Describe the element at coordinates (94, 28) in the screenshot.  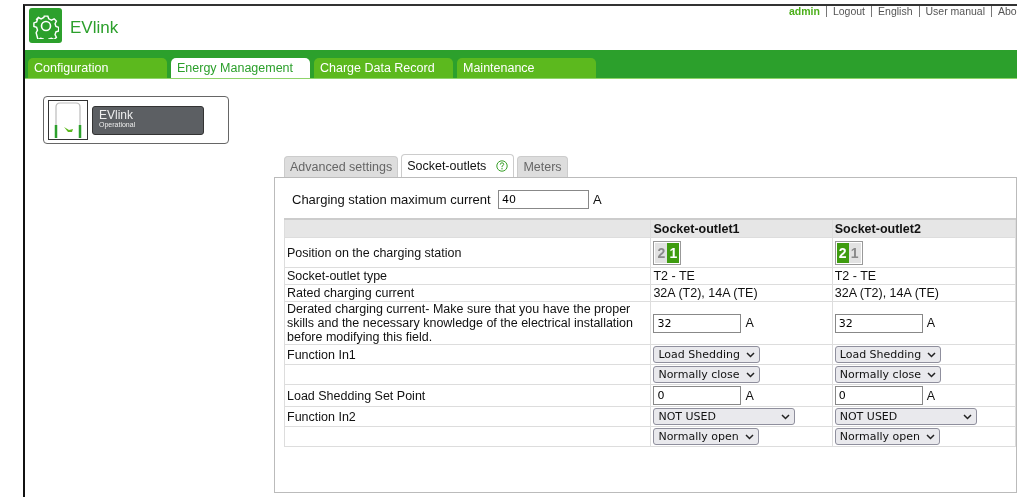
I see `app-title: EVlink` at that location.